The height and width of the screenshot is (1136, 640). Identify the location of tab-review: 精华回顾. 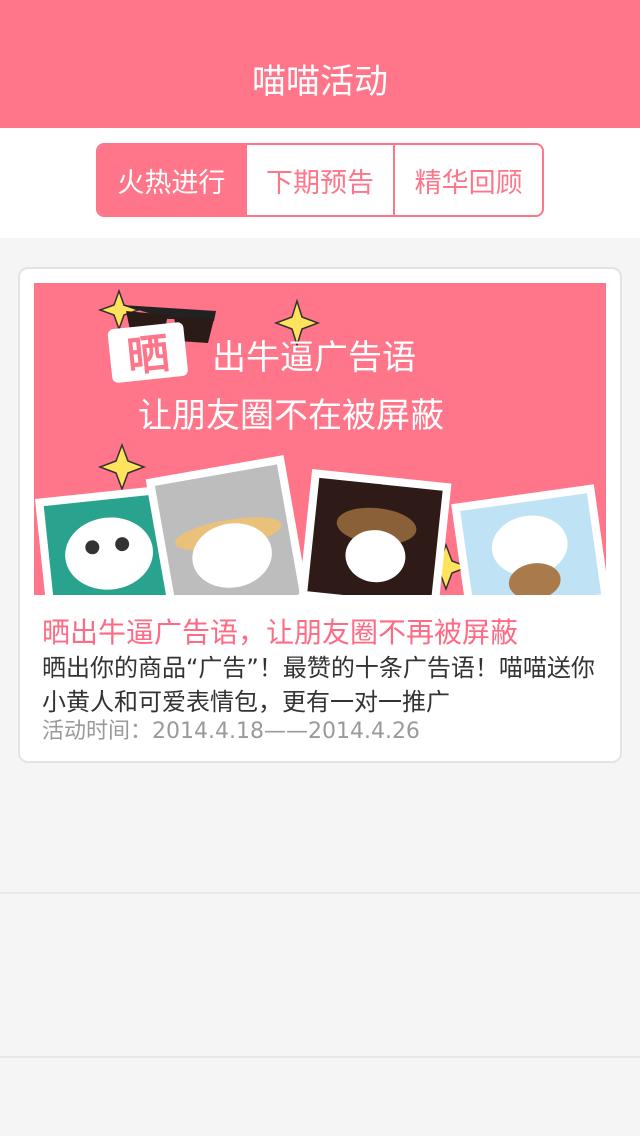
(467, 180).